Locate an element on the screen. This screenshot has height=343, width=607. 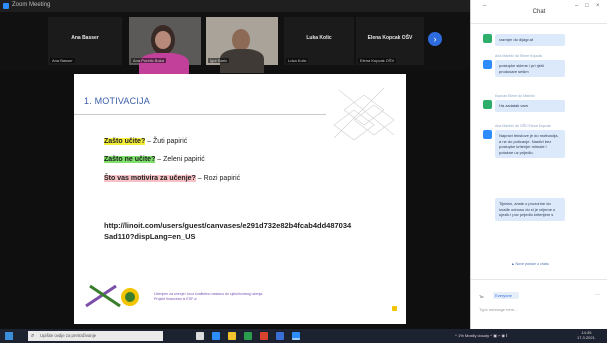
maximize-icon: □ is located at coordinates (587, 6).